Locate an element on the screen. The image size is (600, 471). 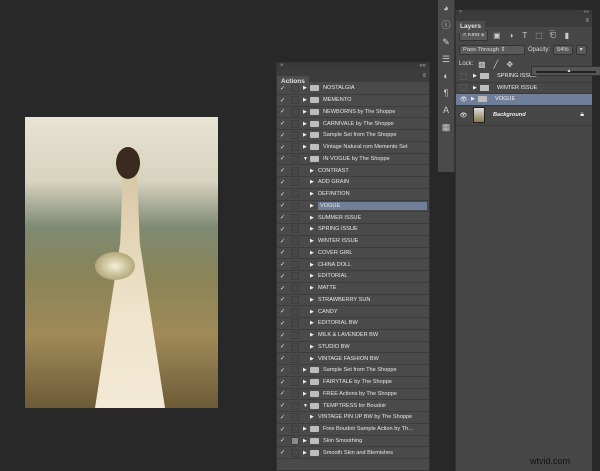
action-row: ✓ ▶ SUMMER ISSUE is located at coordinates (353, 218).